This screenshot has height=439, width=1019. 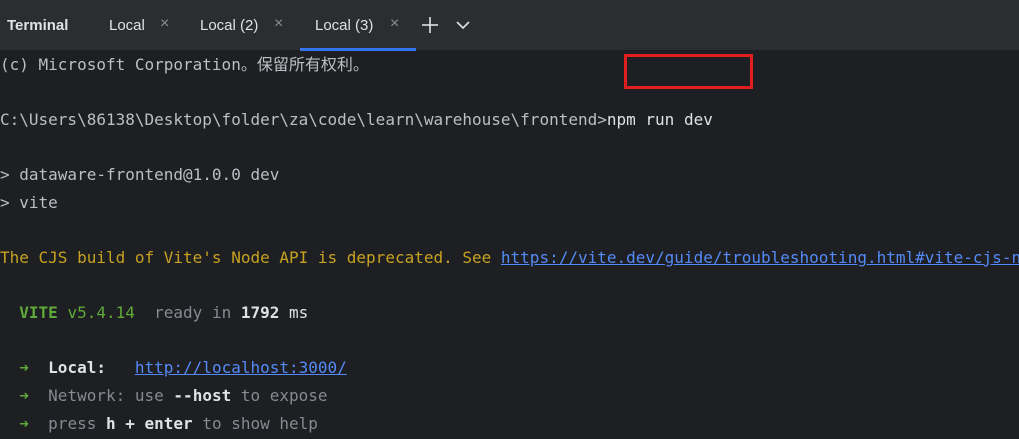 I want to click on tab-local: Local ×, so click(x=144, y=25).